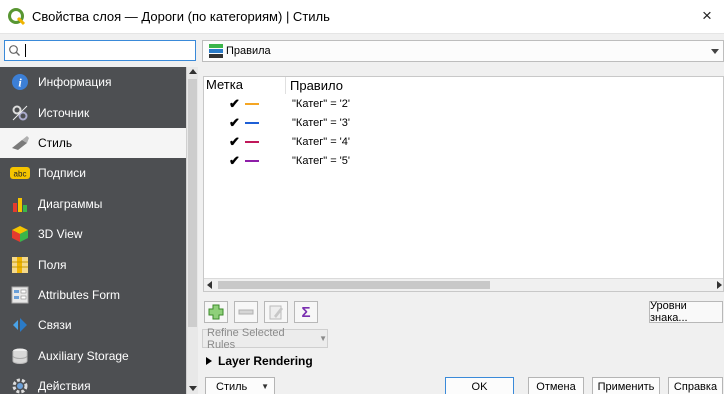  What do you see at coordinates (93, 325) in the screenshot?
I see `sidebar-item-joins: Связи` at bounding box center [93, 325].